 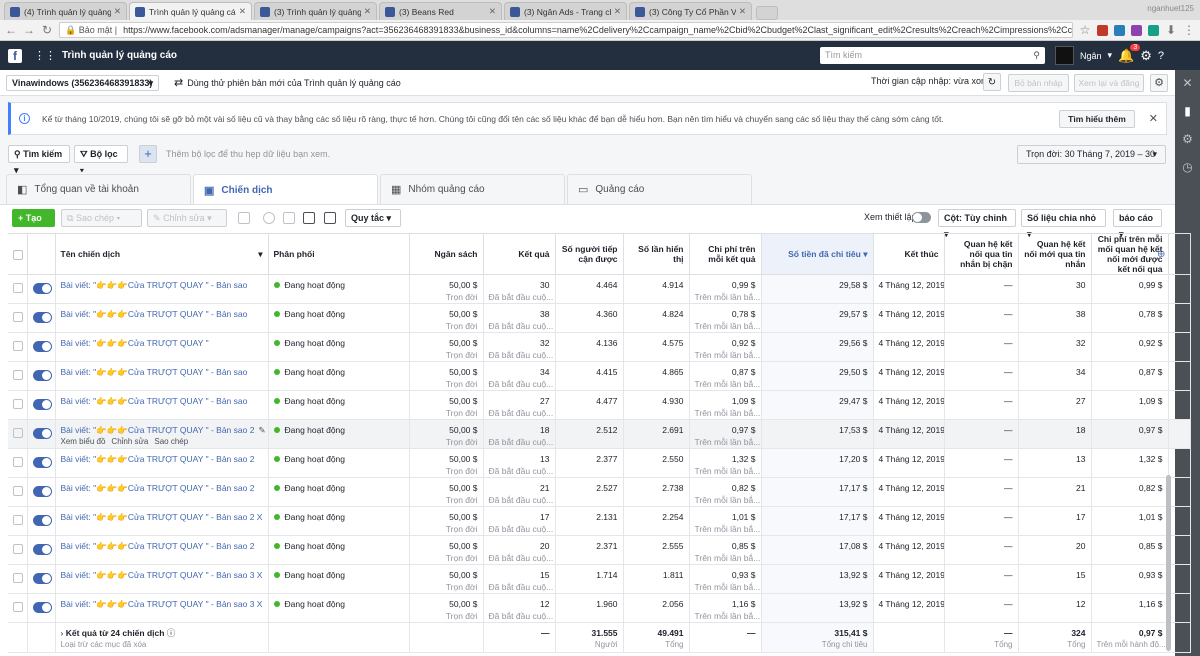 What do you see at coordinates (101, 218) in the screenshot?
I see `copy-button: ⧉ Sao chép ▾` at bounding box center [101, 218].